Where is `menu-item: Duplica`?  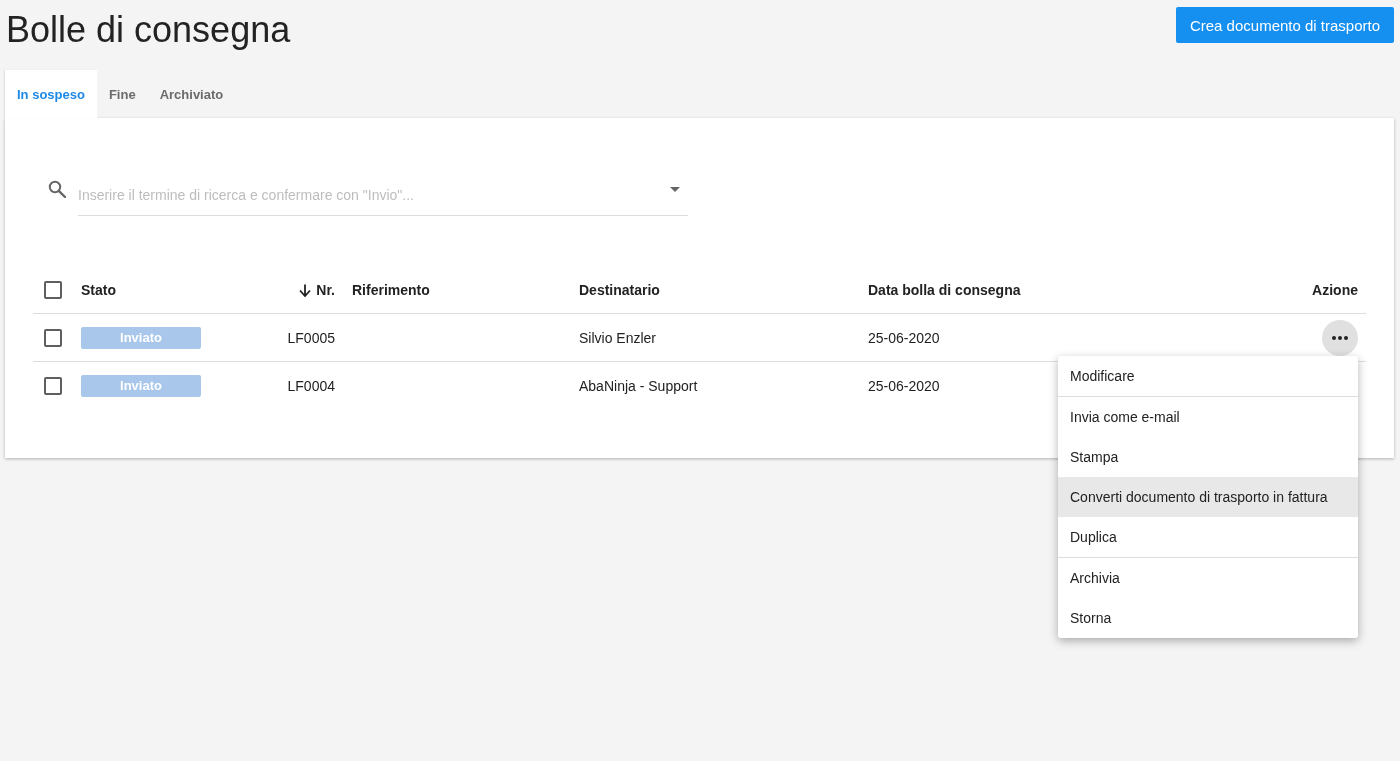
menu-item: Duplica is located at coordinates (1208, 536).